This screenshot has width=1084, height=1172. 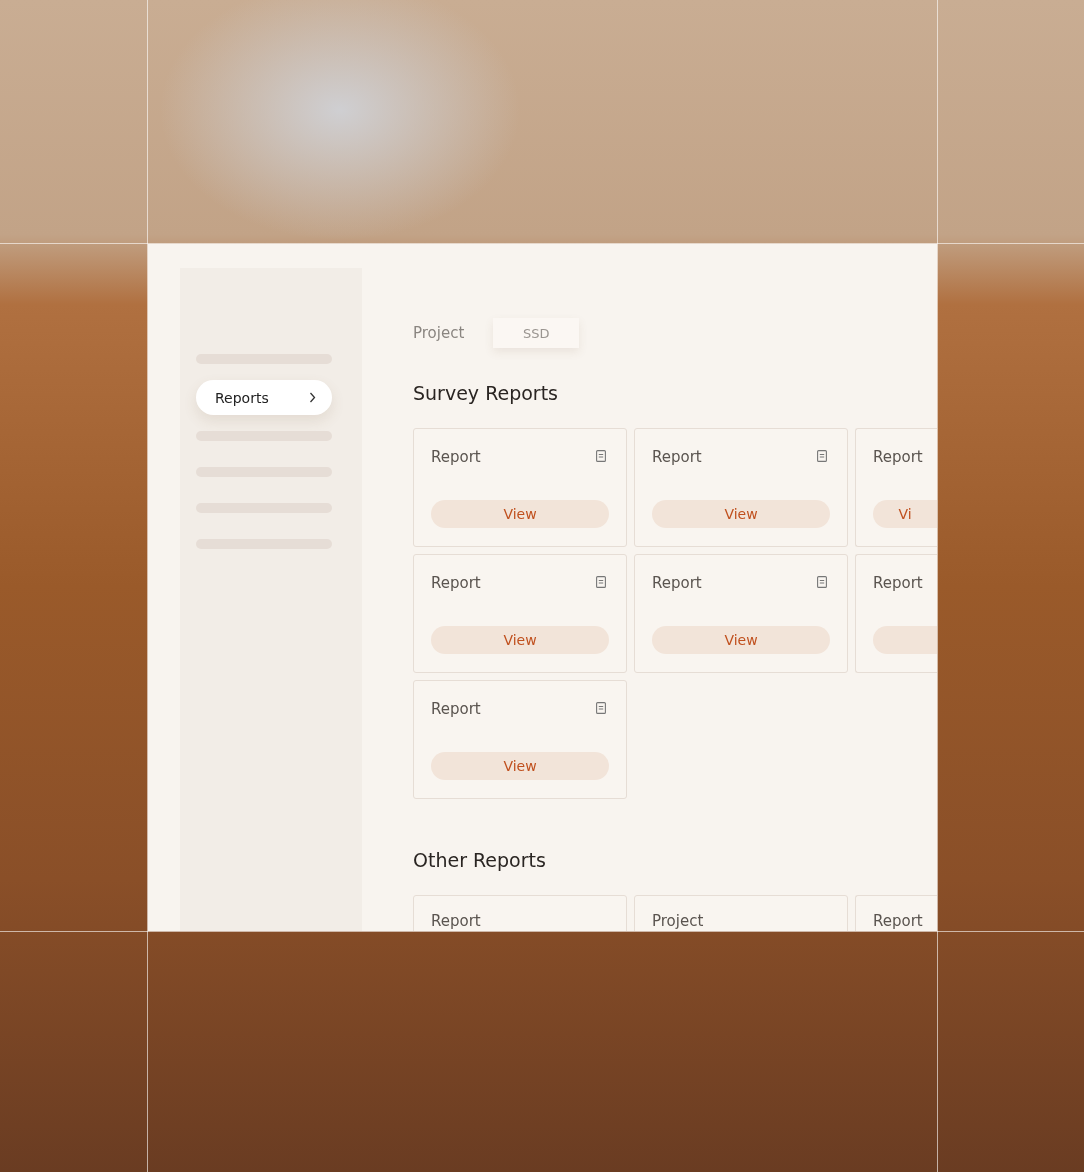 What do you see at coordinates (439, 333) in the screenshot?
I see `breadcrumb-label: Project` at bounding box center [439, 333].